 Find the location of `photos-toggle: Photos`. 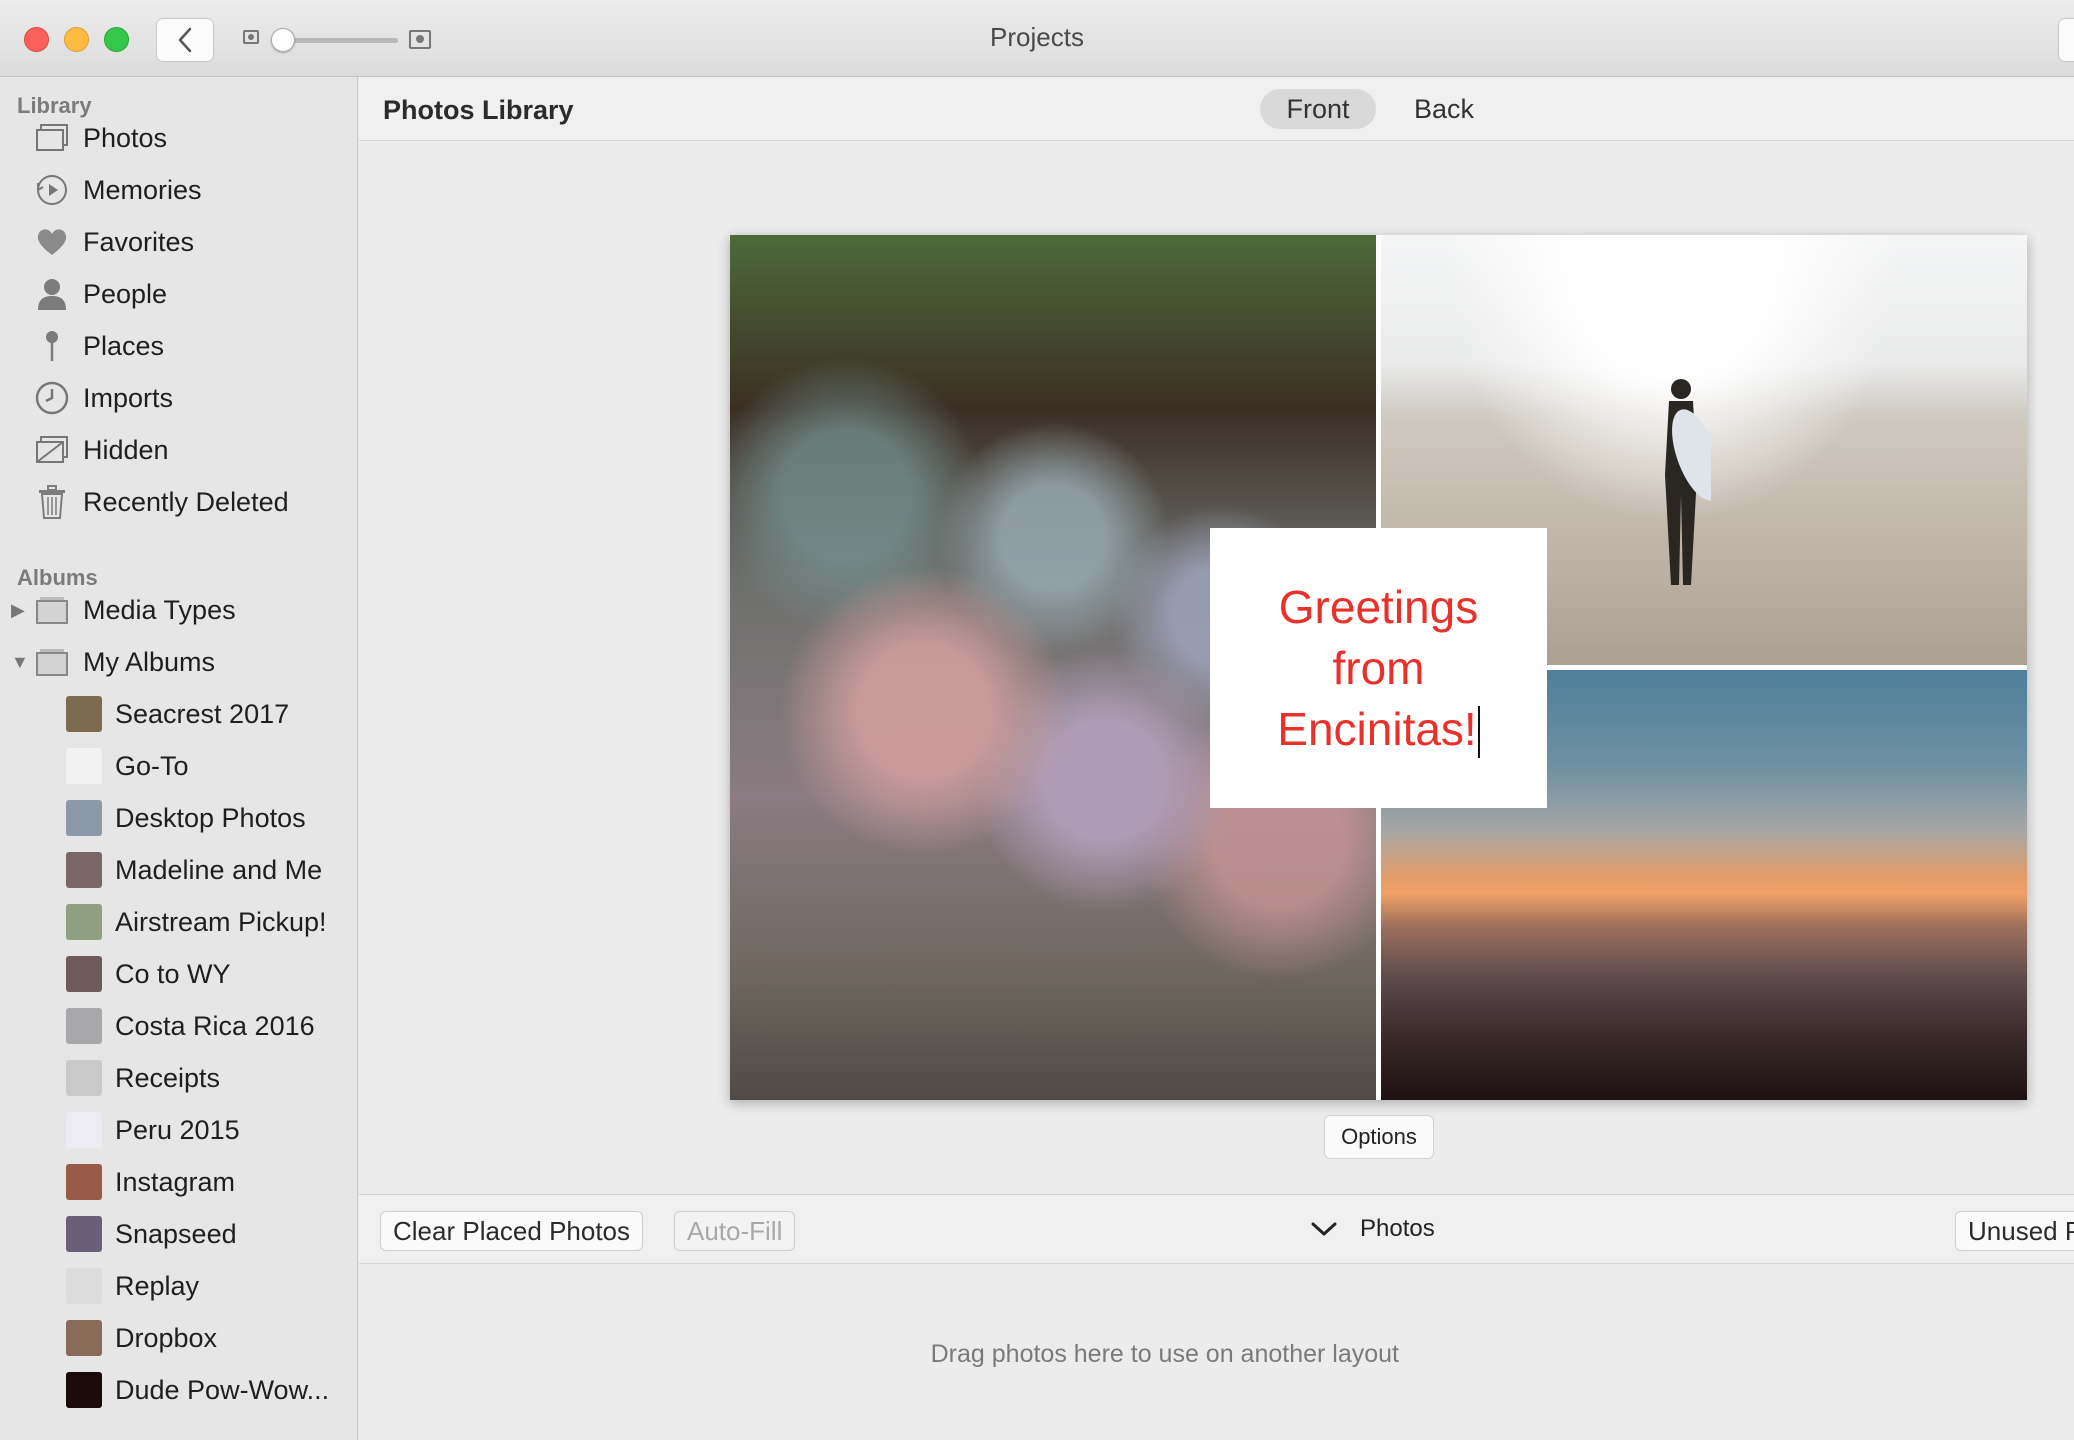

photos-toggle: Photos is located at coordinates (1372, 1229).